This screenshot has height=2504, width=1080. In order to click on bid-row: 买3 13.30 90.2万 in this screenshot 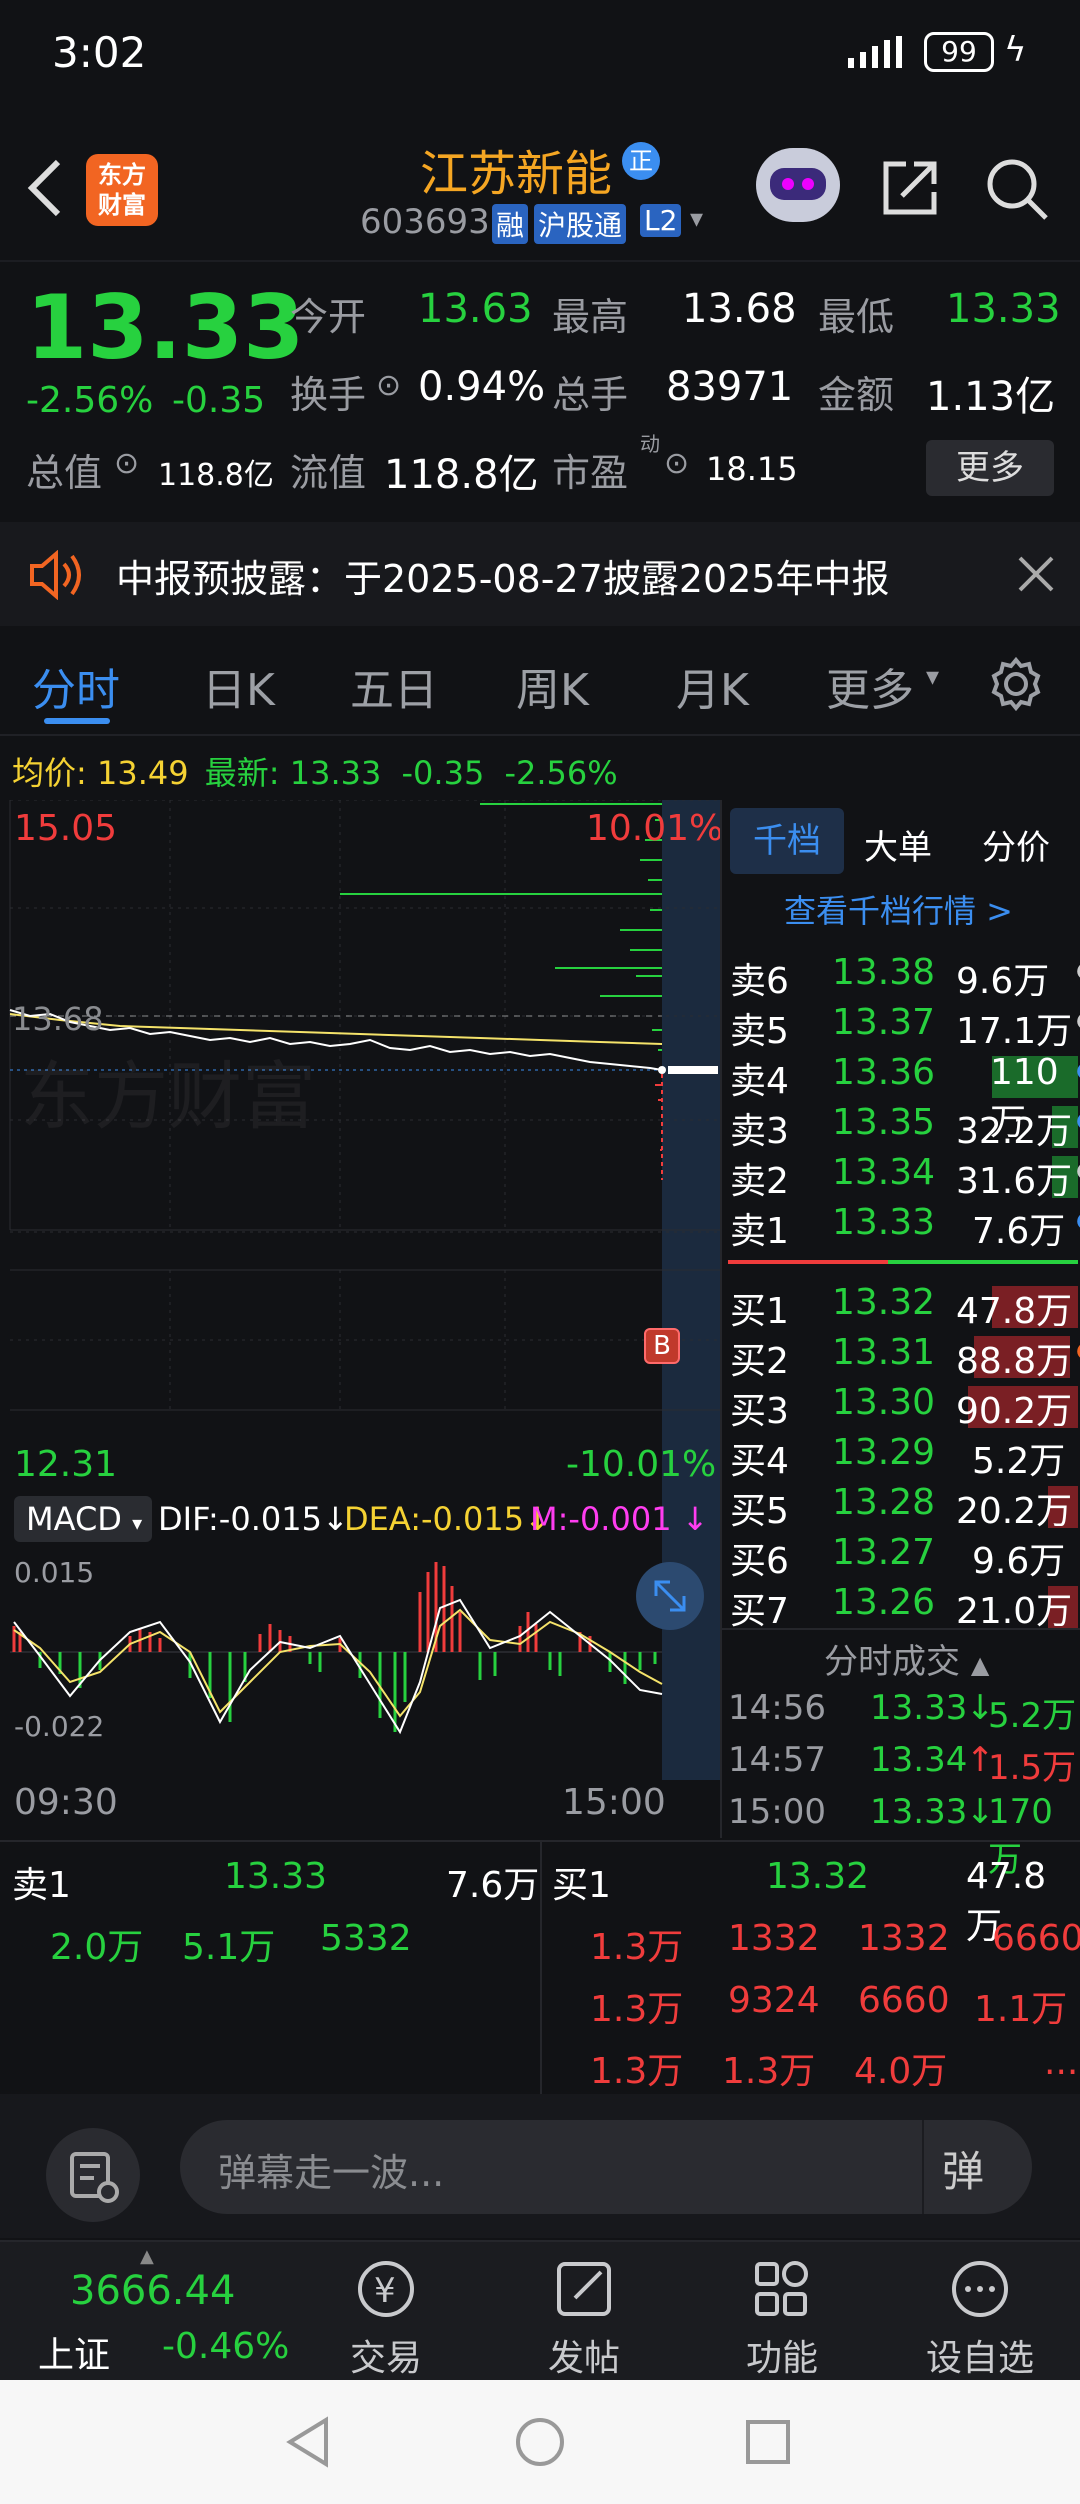, I will do `click(901, 1407)`.